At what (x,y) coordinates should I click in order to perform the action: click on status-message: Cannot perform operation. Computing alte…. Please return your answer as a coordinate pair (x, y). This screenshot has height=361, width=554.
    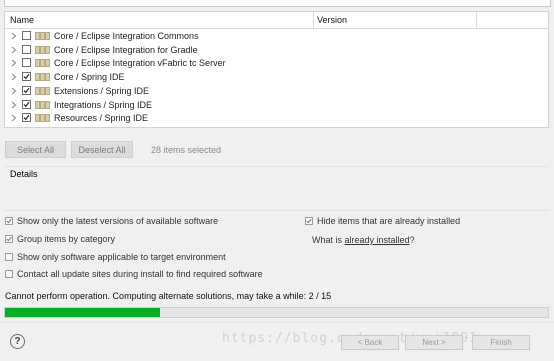
    Looking at the image, I should click on (168, 296).